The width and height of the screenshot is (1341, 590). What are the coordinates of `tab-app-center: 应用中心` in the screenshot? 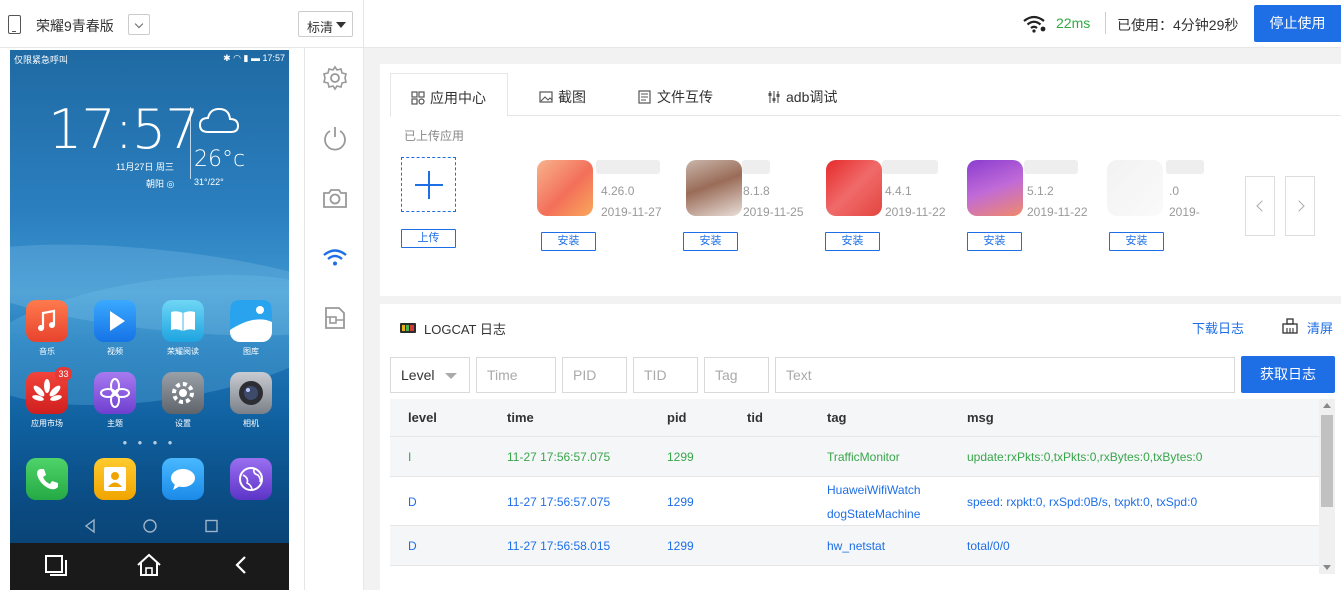 It's located at (449, 95).